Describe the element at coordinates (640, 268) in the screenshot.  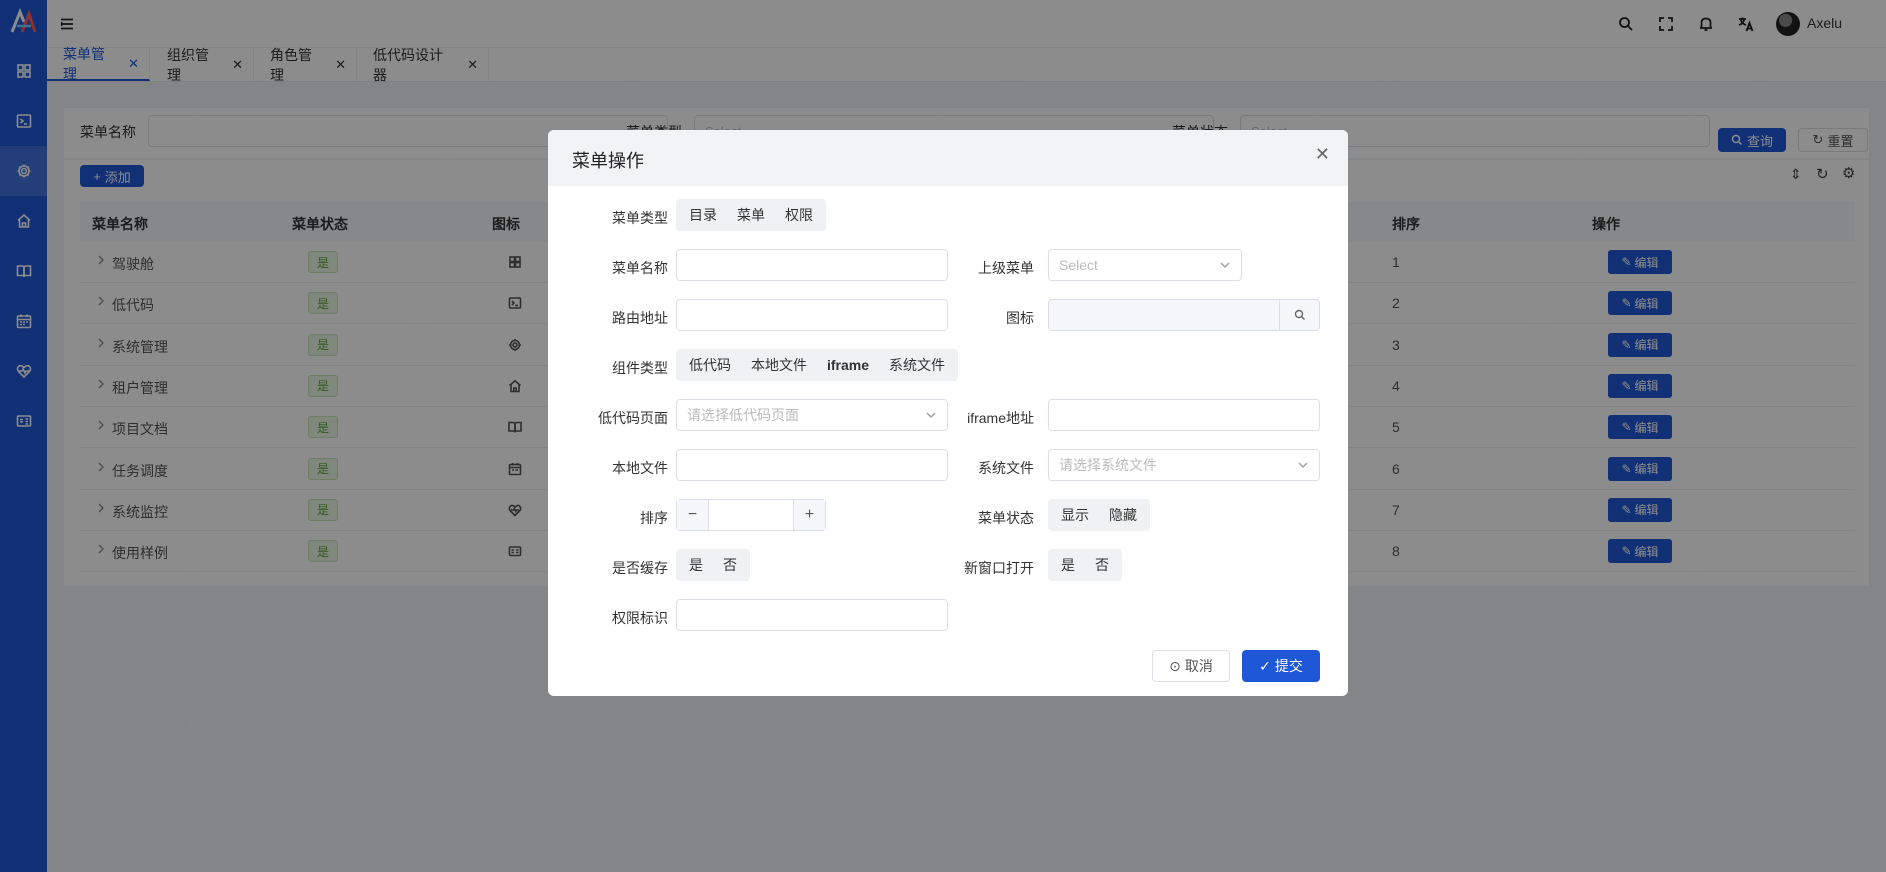
I see `menu-name-label: 菜单名称` at that location.